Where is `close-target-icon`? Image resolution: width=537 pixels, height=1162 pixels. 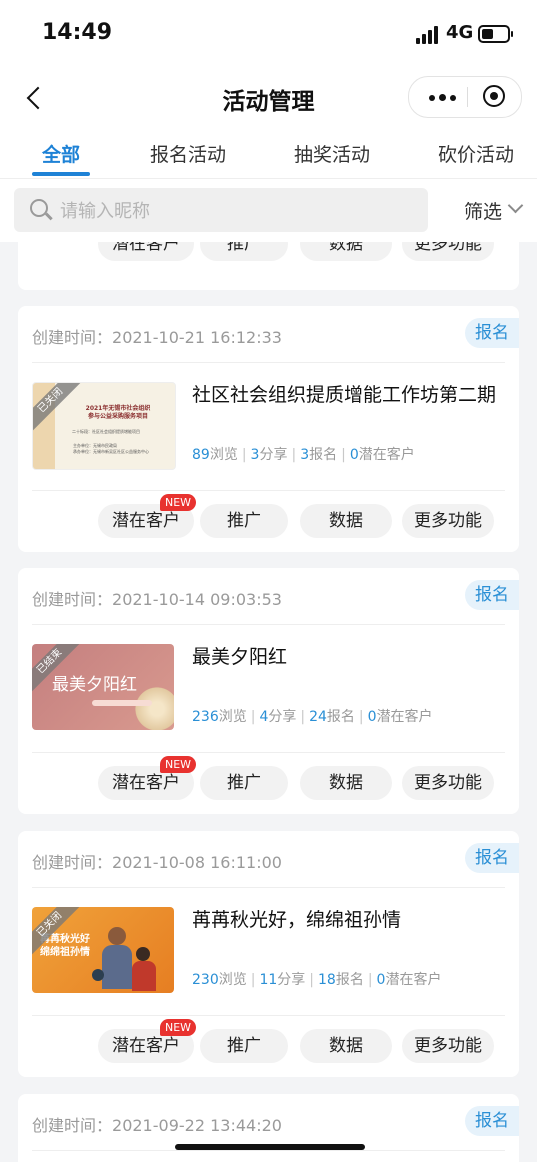 close-target-icon is located at coordinates (494, 96).